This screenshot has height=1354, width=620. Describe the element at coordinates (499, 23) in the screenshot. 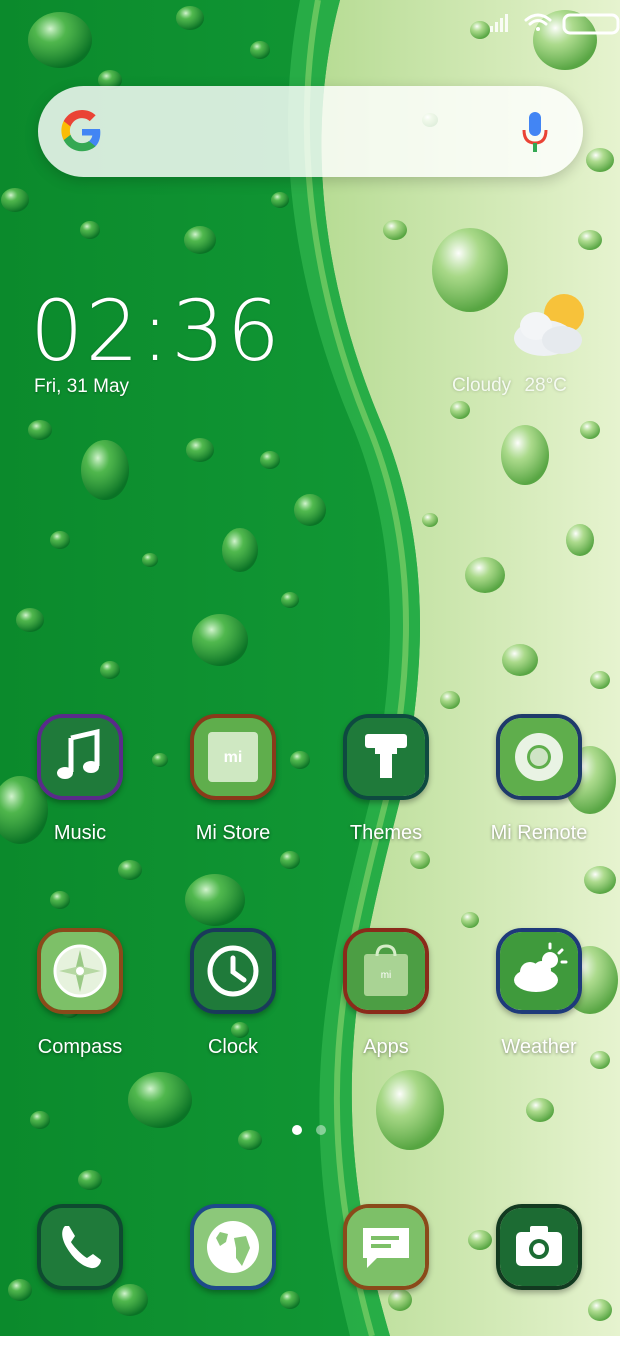

I see `signal-icon` at that location.